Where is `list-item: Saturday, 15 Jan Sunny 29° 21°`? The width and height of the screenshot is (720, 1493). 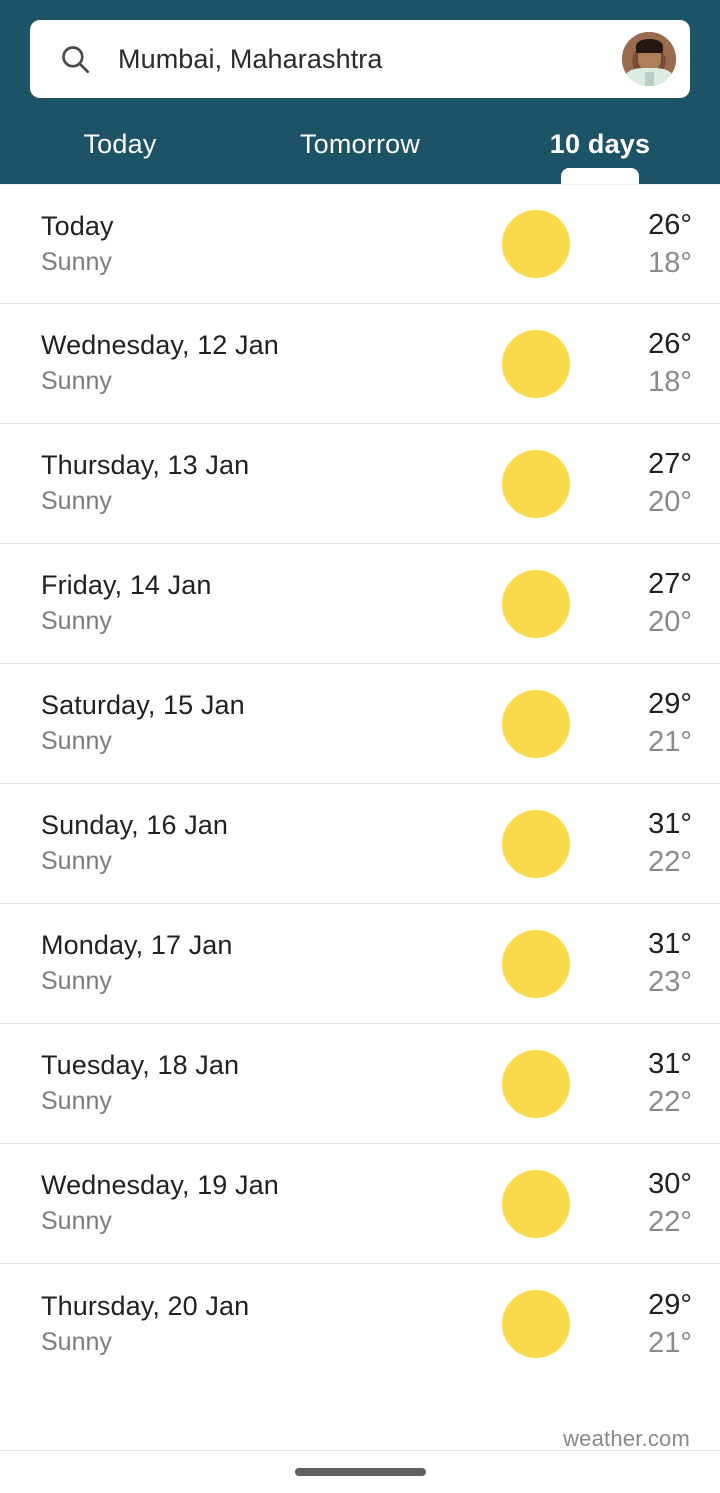 list-item: Saturday, 15 Jan Sunny 29° 21° is located at coordinates (360, 724).